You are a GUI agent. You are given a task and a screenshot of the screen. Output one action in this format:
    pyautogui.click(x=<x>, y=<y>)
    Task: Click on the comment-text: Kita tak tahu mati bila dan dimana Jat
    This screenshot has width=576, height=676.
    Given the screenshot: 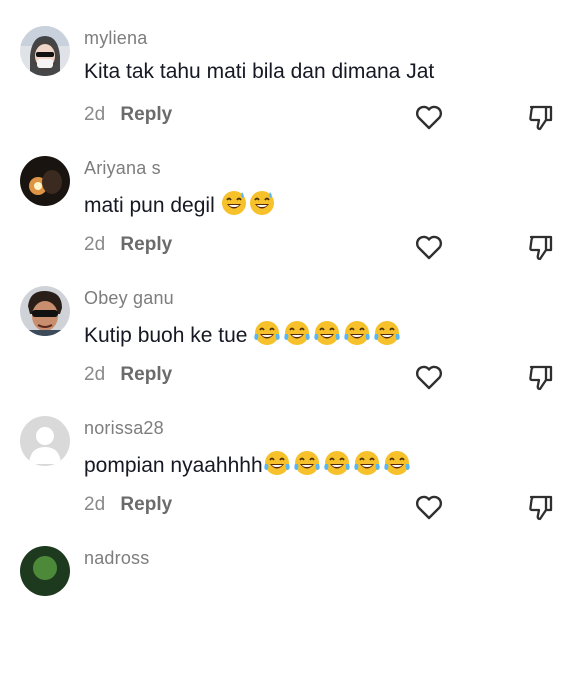 What is the action you would take?
    pyautogui.click(x=259, y=72)
    